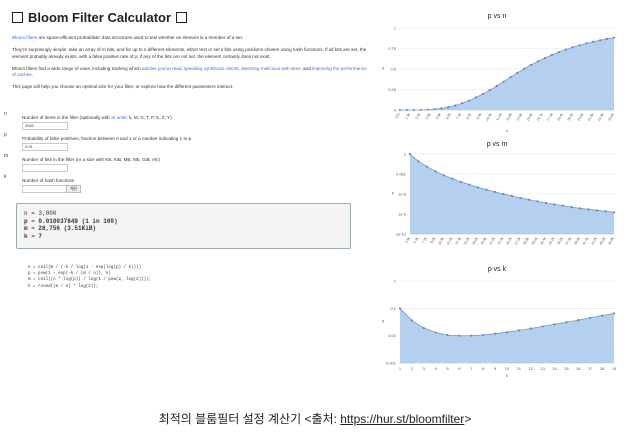  I want to click on x-tick-label: 22.9k, so click(601, 116).